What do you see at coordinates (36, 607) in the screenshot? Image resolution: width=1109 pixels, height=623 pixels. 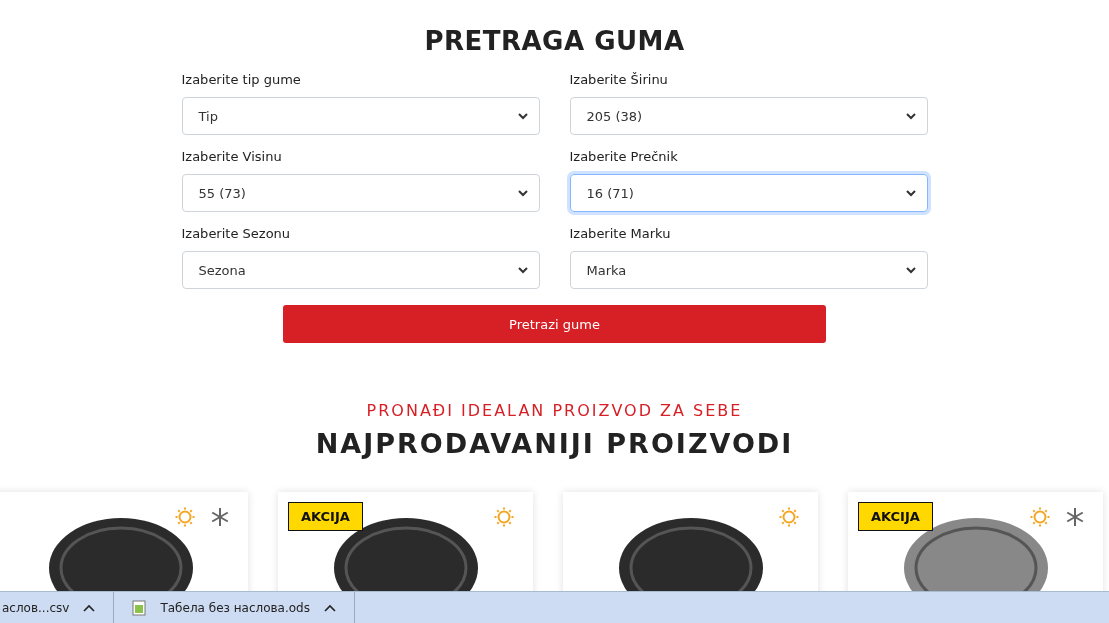 I see `download-item: аслов...csv` at bounding box center [36, 607].